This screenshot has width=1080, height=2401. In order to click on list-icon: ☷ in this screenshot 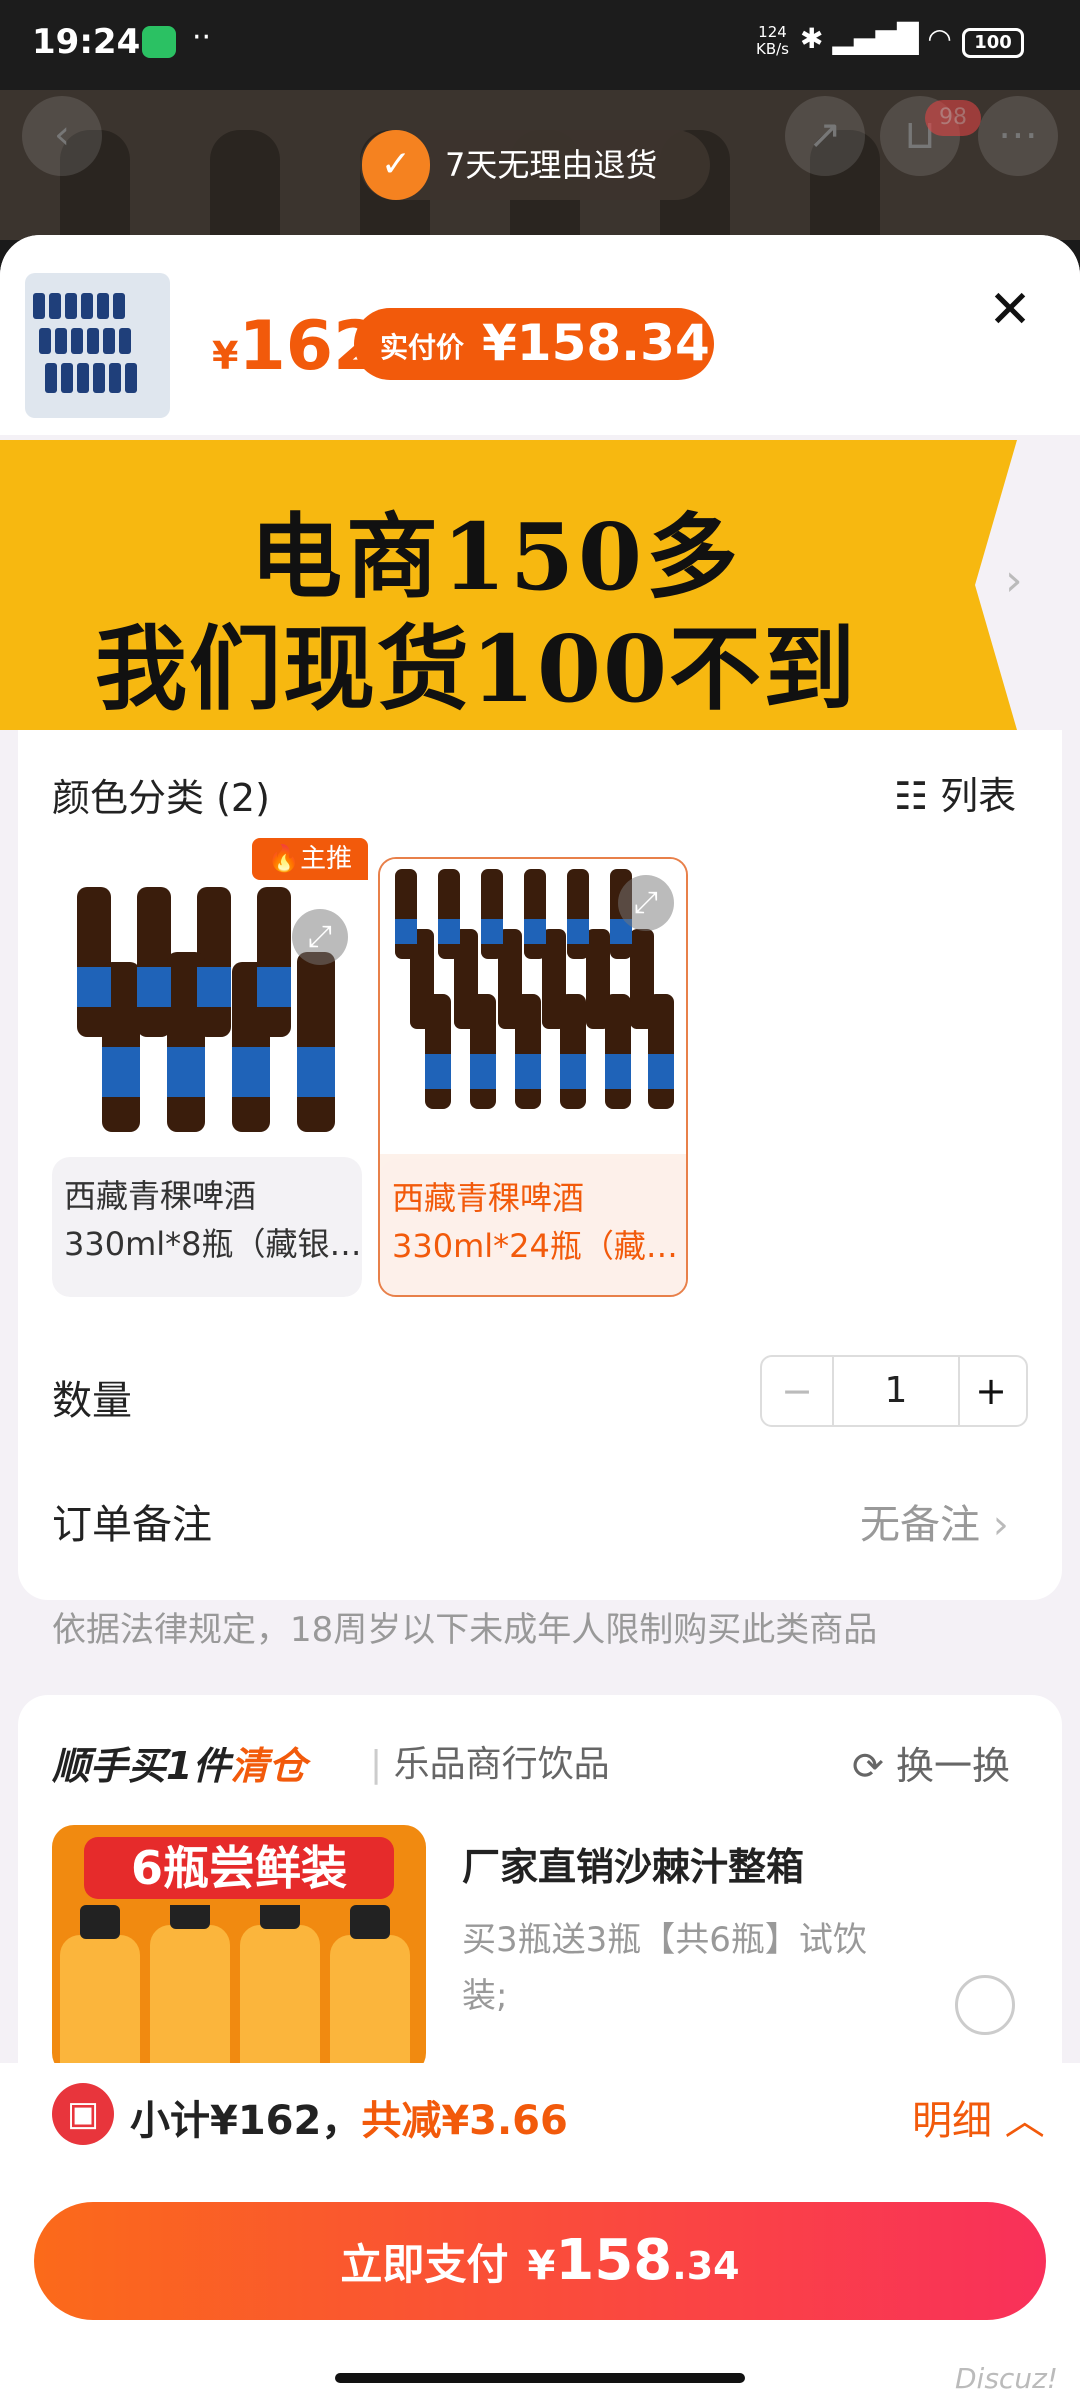, I will do `click(911, 796)`.